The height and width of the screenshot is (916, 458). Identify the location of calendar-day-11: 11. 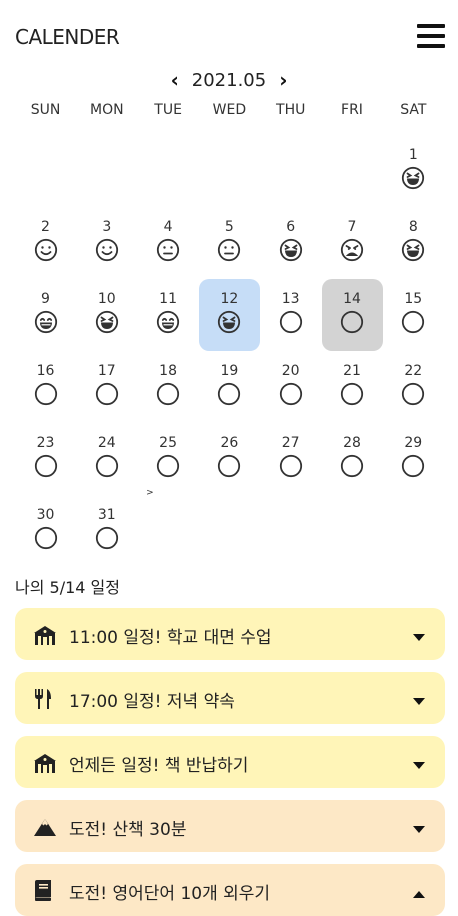
(168, 320).